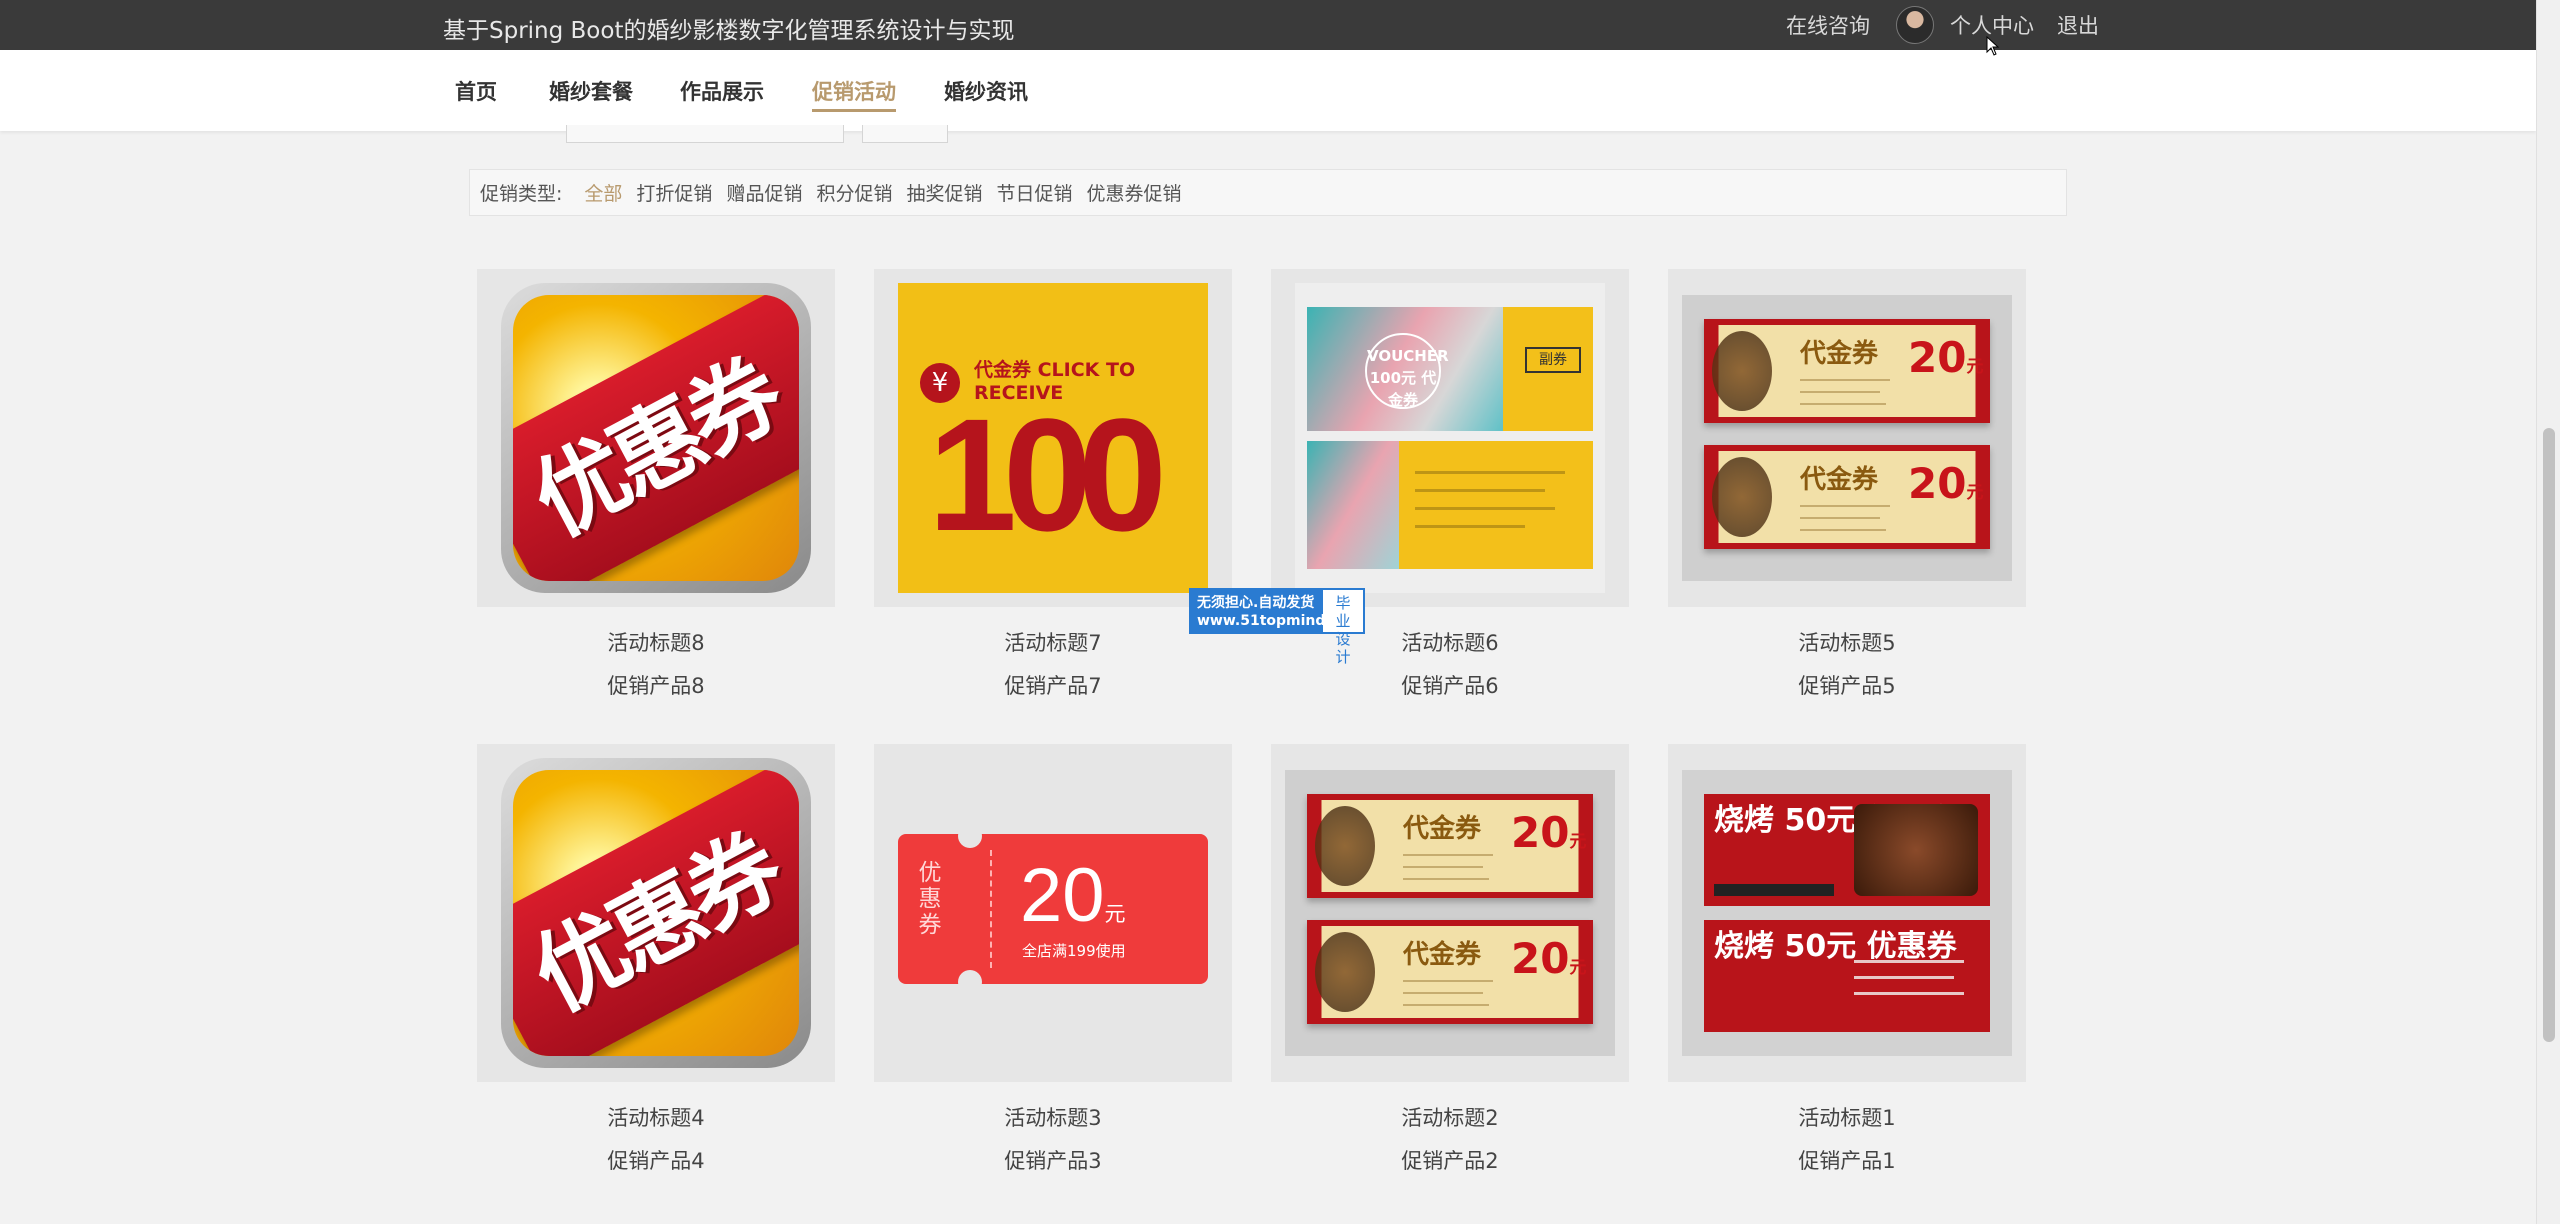 This screenshot has height=1224, width=2560. Describe the element at coordinates (1847, 686) in the screenshot. I see `promo-product: 促销产品5` at that location.